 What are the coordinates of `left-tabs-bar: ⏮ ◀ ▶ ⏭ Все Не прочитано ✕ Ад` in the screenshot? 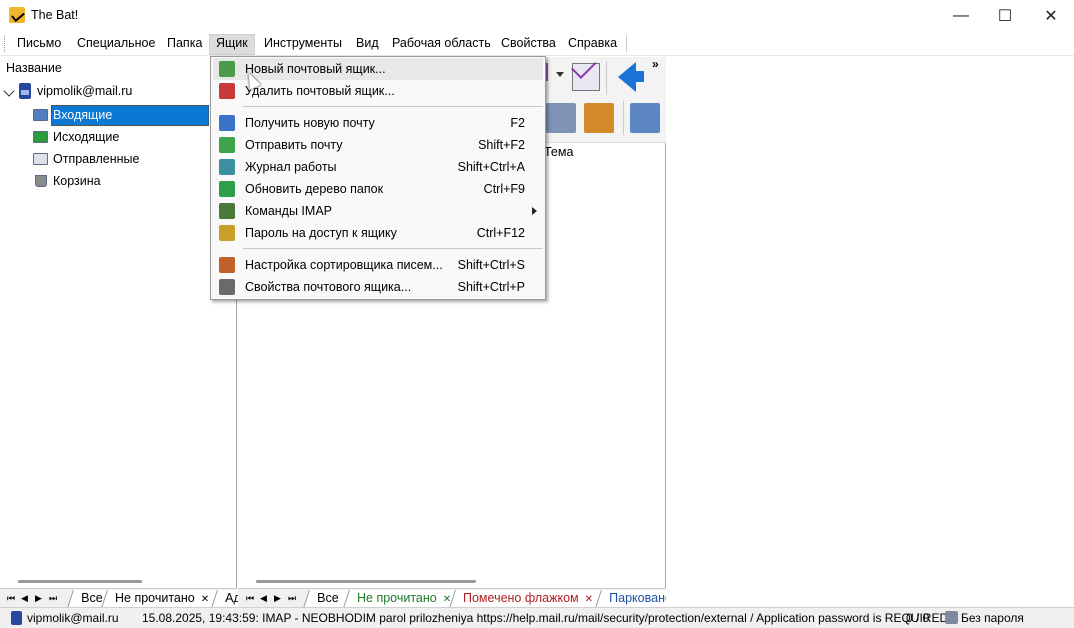 It's located at (127, 598).